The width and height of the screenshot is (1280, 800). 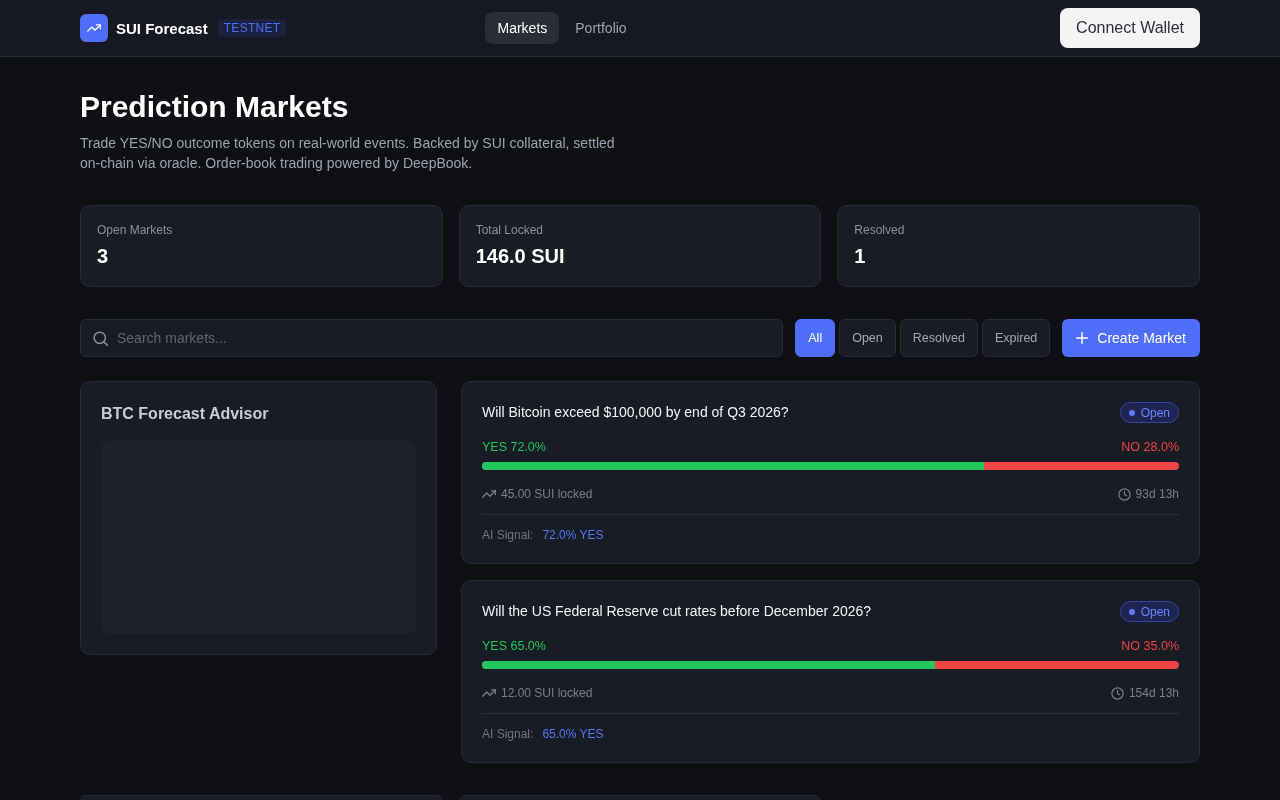 I want to click on search-icon, so click(x=100, y=338).